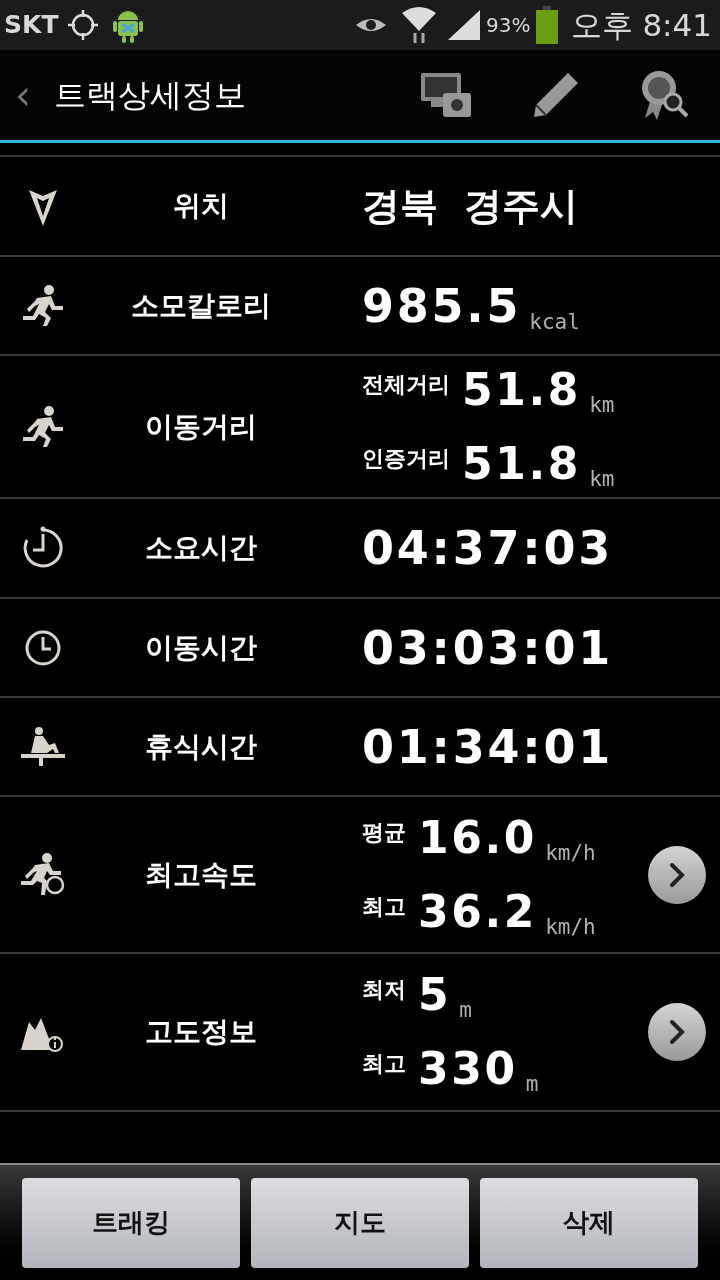 The image size is (720, 1280). Describe the element at coordinates (546, 25) in the screenshot. I see `battery-icon` at that location.